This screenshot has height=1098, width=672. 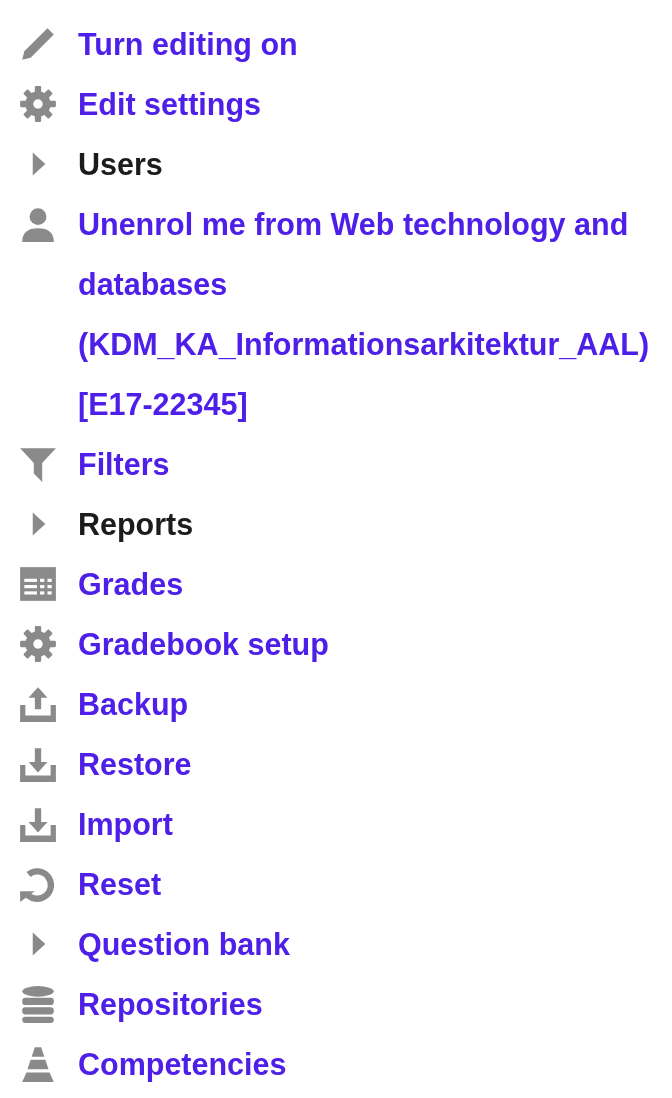 What do you see at coordinates (184, 944) in the screenshot?
I see `menu-link: Question bank` at bounding box center [184, 944].